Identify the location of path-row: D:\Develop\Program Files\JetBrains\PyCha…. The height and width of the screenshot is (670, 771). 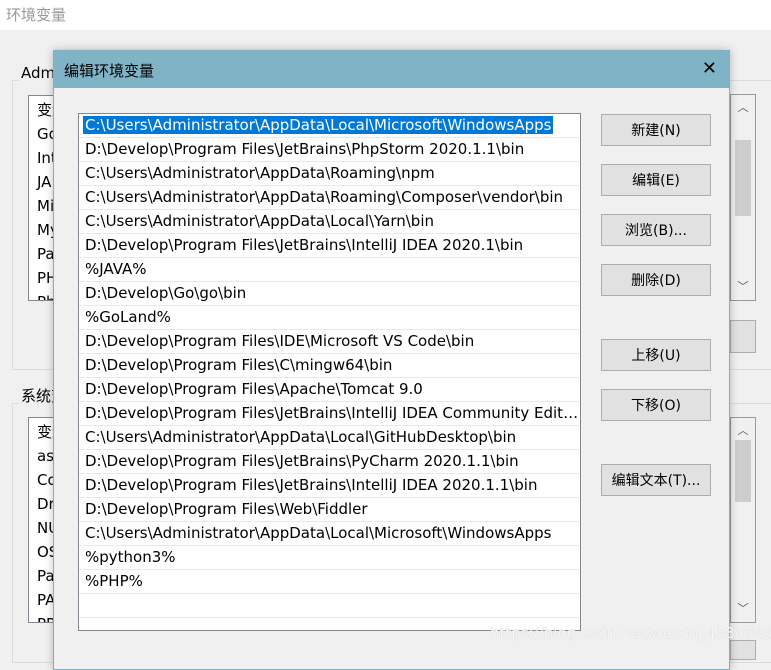
(329, 462).